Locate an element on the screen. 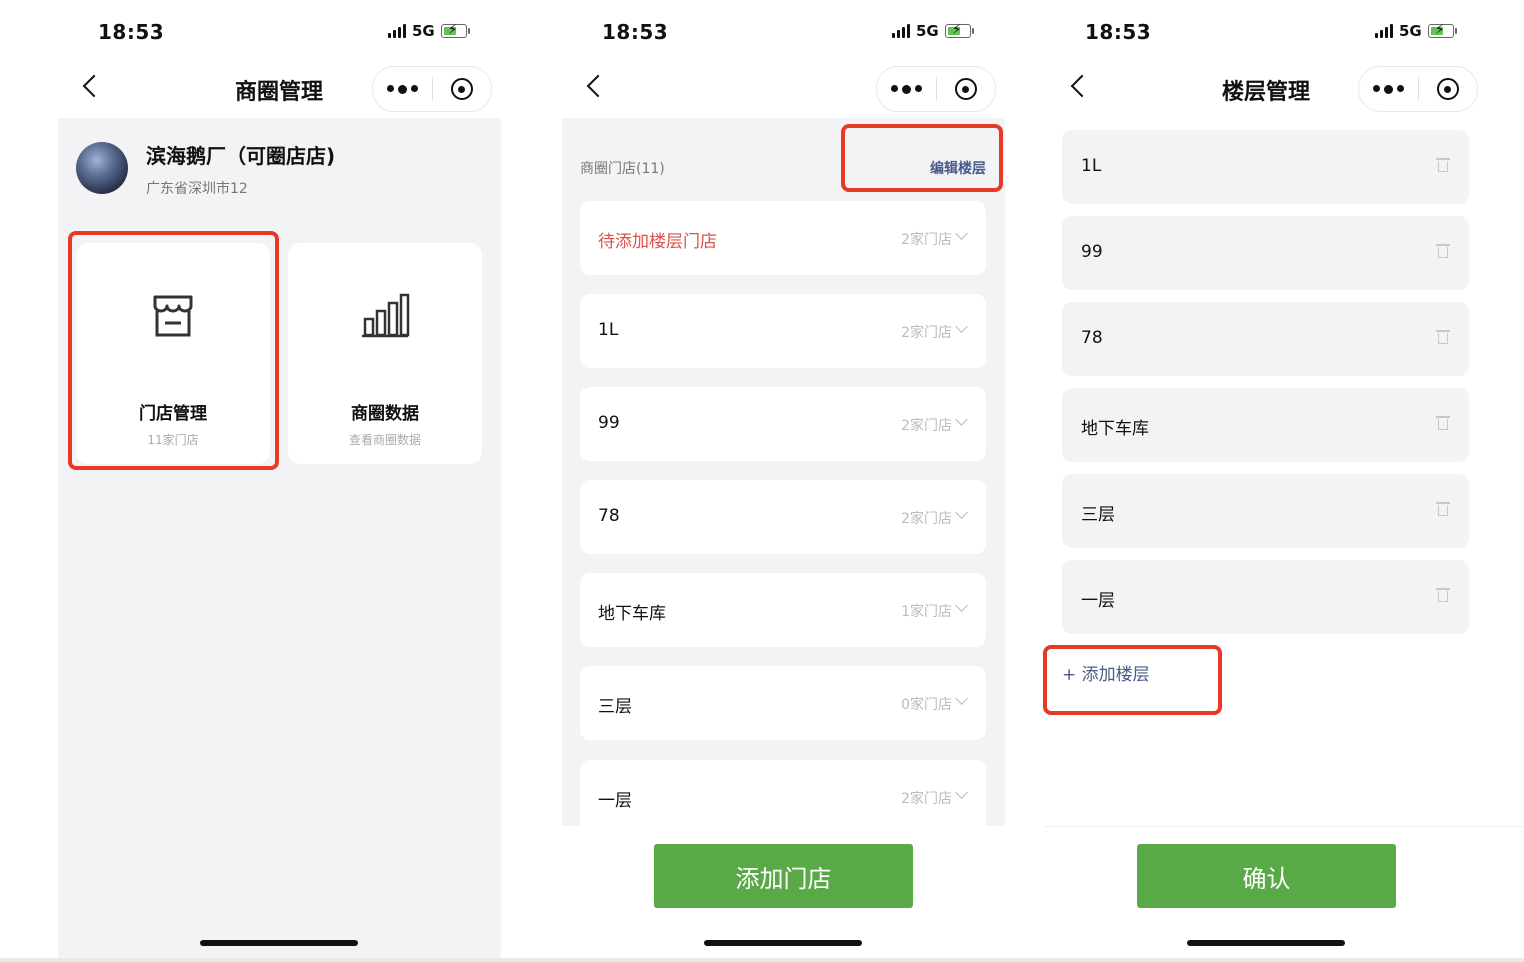  back-icon is located at coordinates (598, 86).